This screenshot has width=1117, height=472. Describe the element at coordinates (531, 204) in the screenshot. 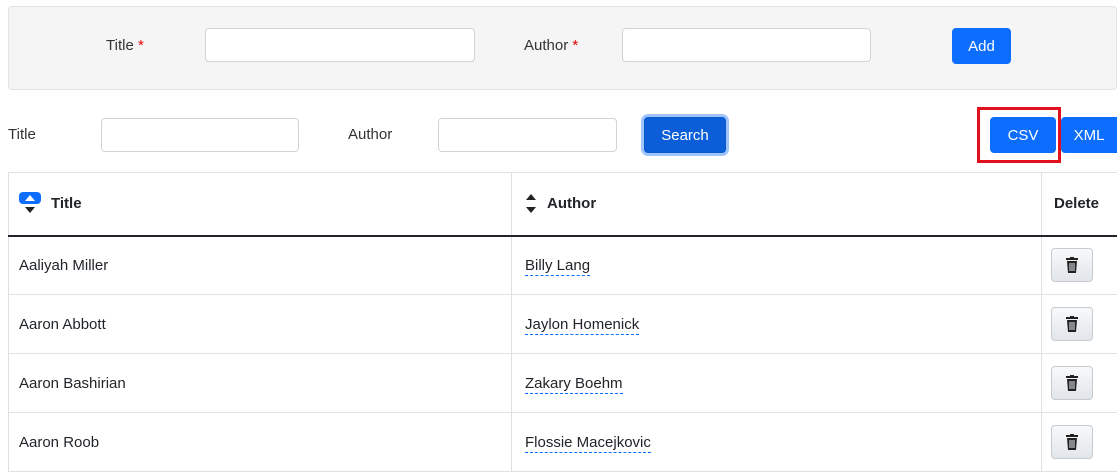

I see `sort-icon` at that location.